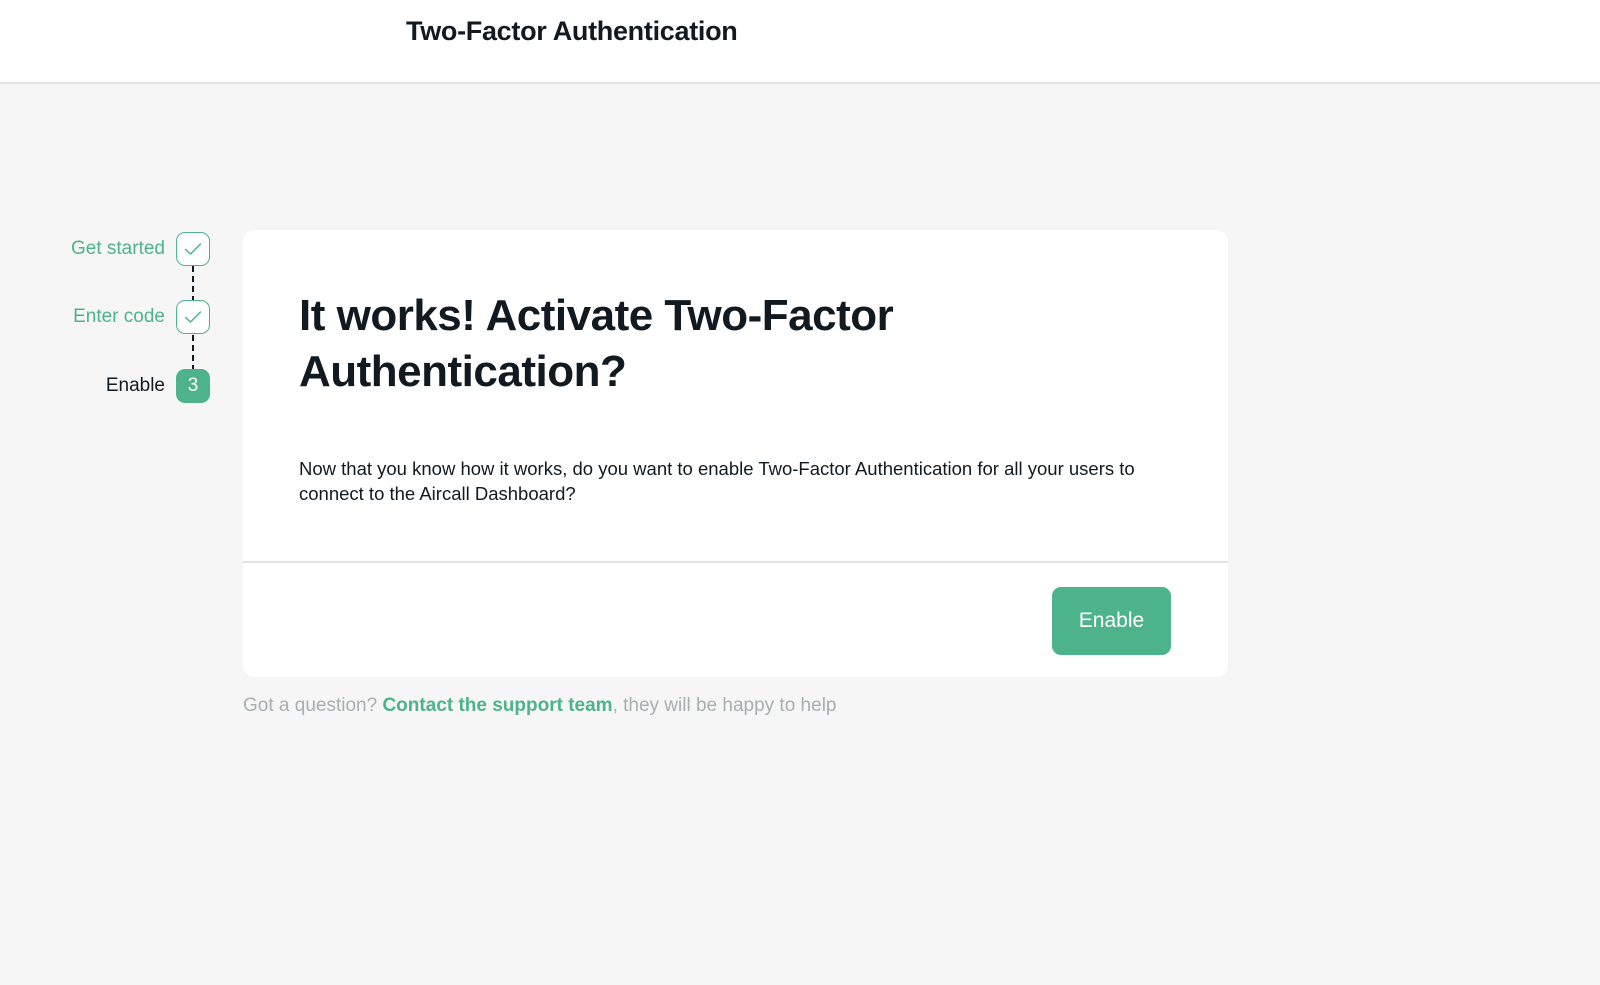 The height and width of the screenshot is (985, 1600). What do you see at coordinates (800, 42) in the screenshot?
I see `top-header: Two-Factor Authentication` at bounding box center [800, 42].